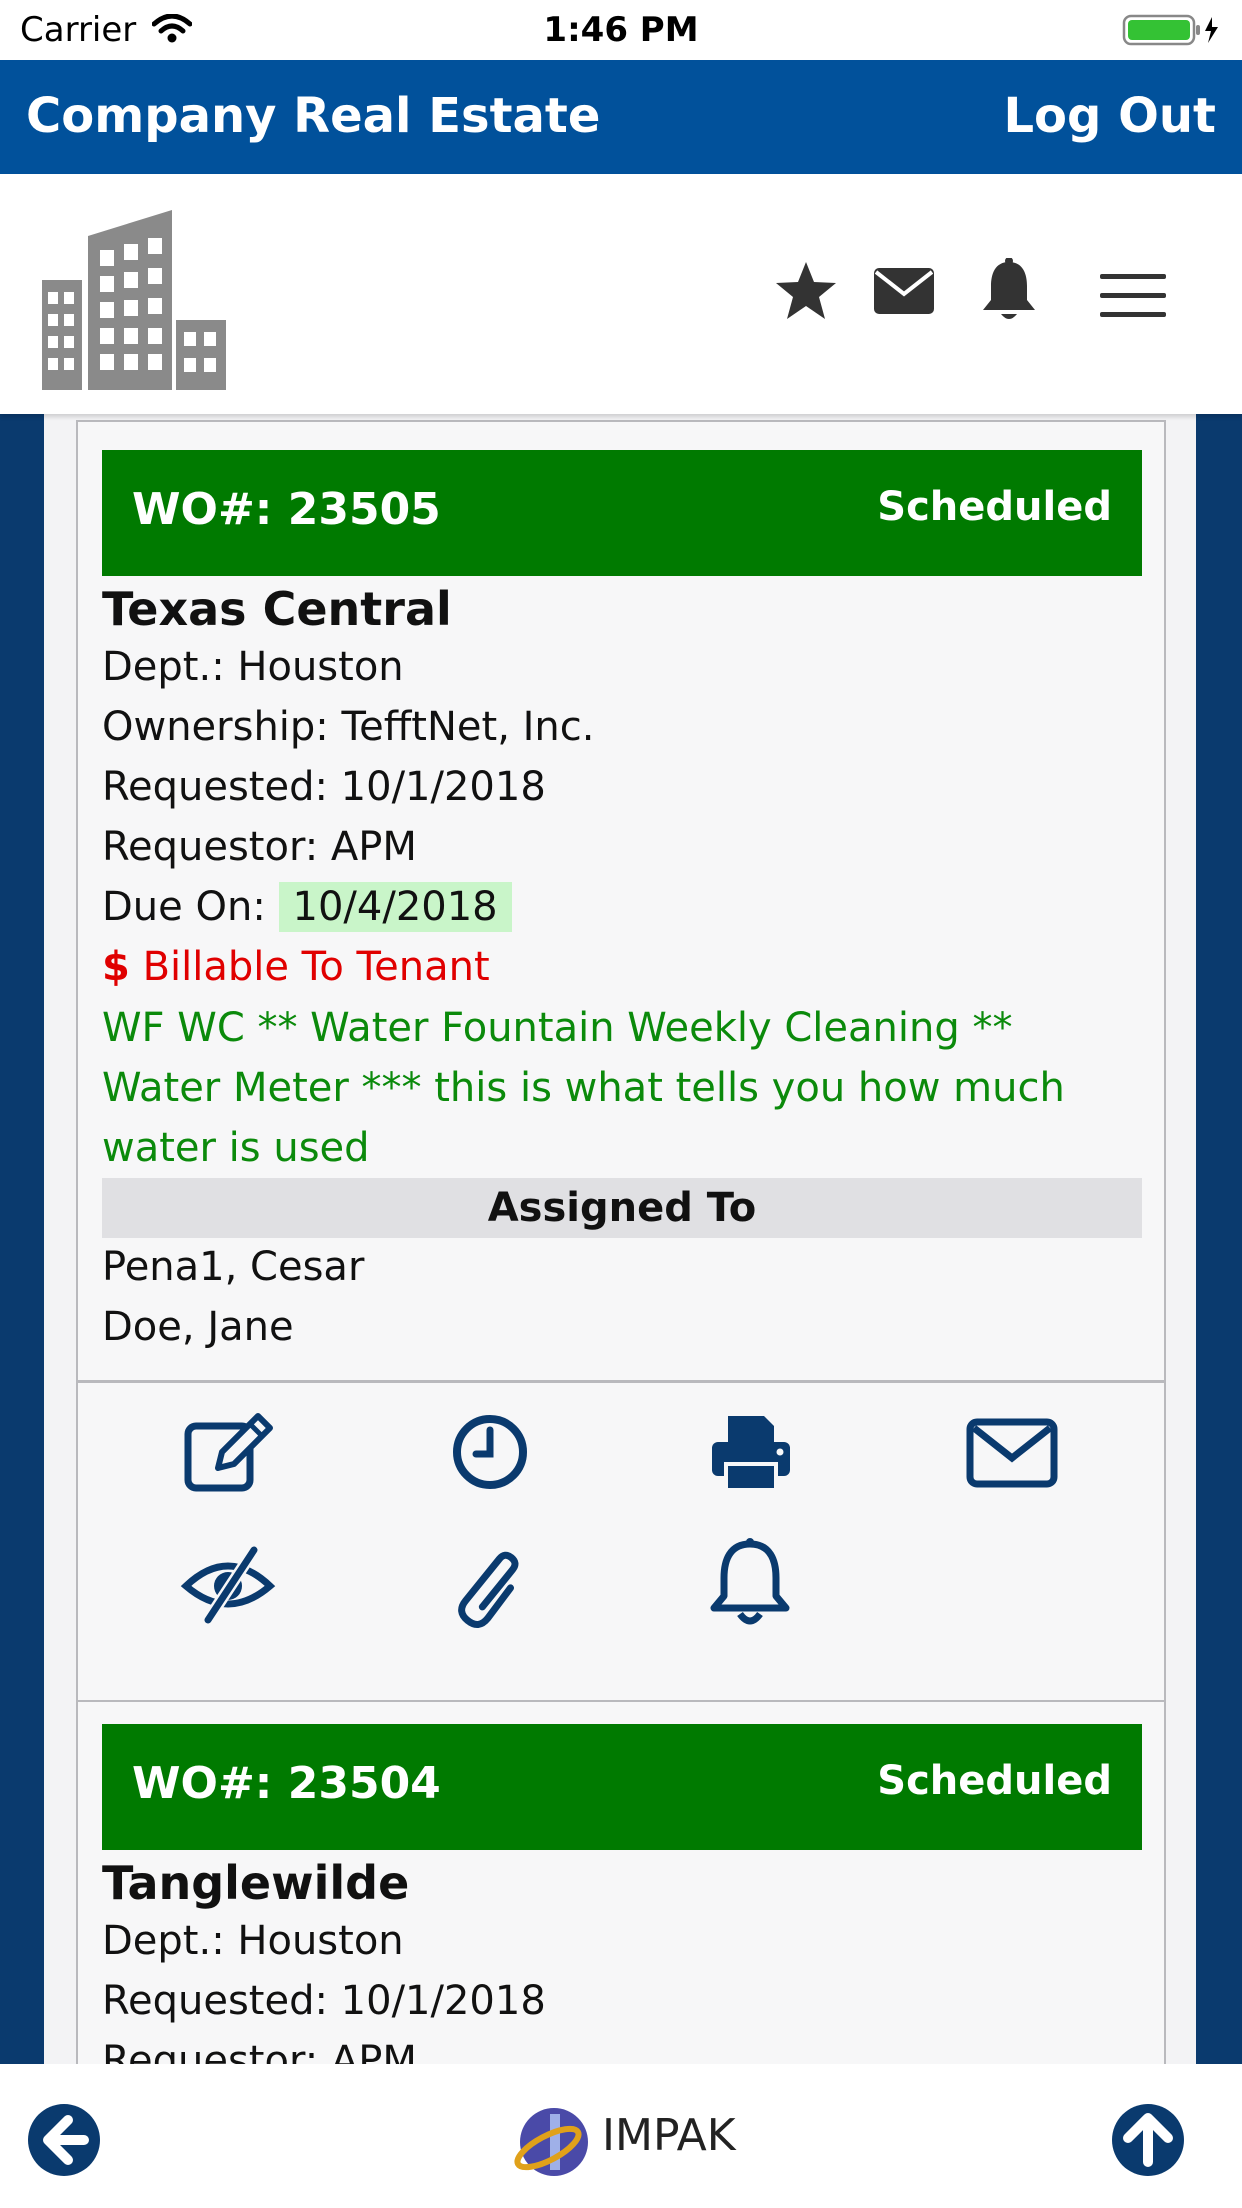 This screenshot has width=1242, height=2208. I want to click on due-label: Due On:, so click(184, 907).